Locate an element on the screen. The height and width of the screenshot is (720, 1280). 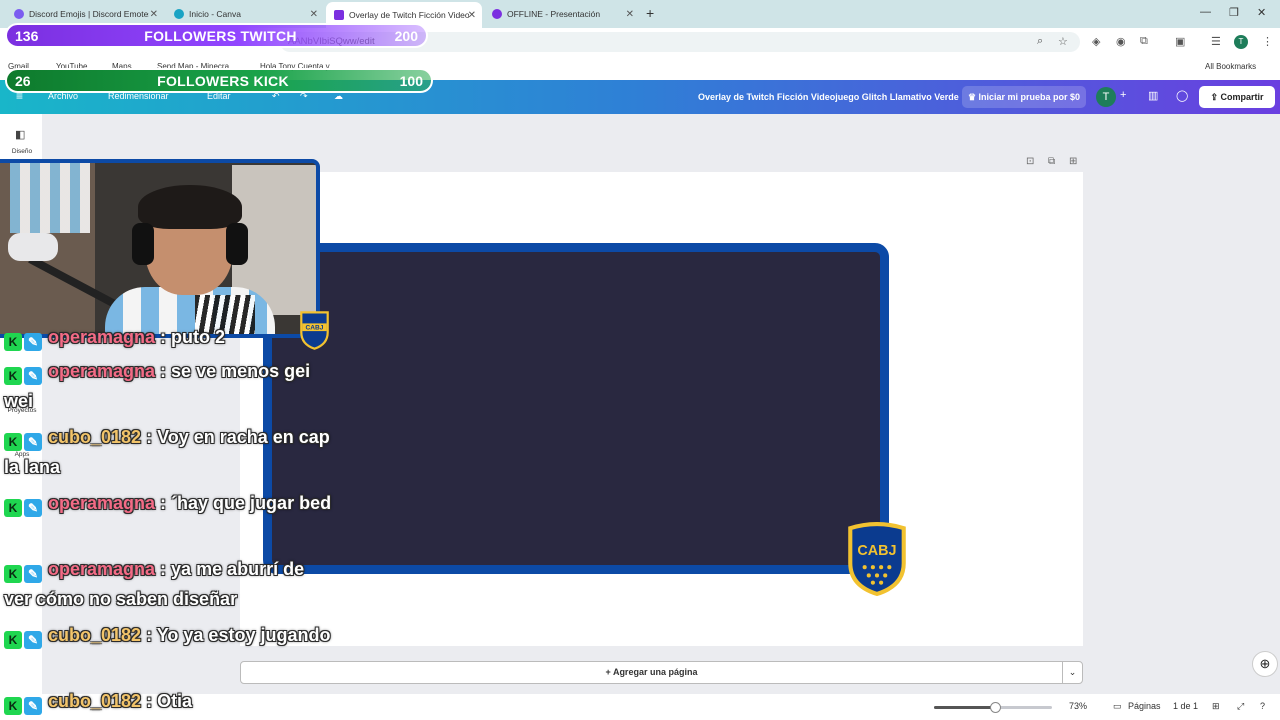
twitch-followers-bar: 136 FOLLOWERS TWITCH 200 is located at coordinates (216, 35).